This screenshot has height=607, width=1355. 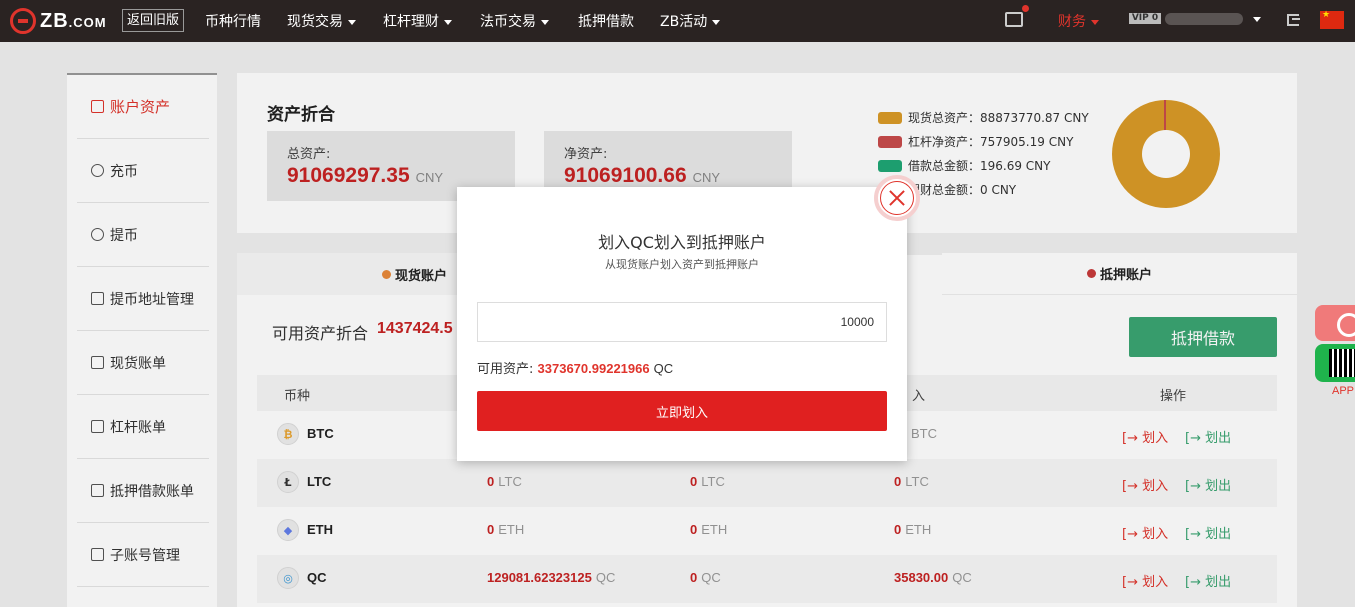 I want to click on nav-spot-trade-label: 现货交易, so click(x=315, y=22).